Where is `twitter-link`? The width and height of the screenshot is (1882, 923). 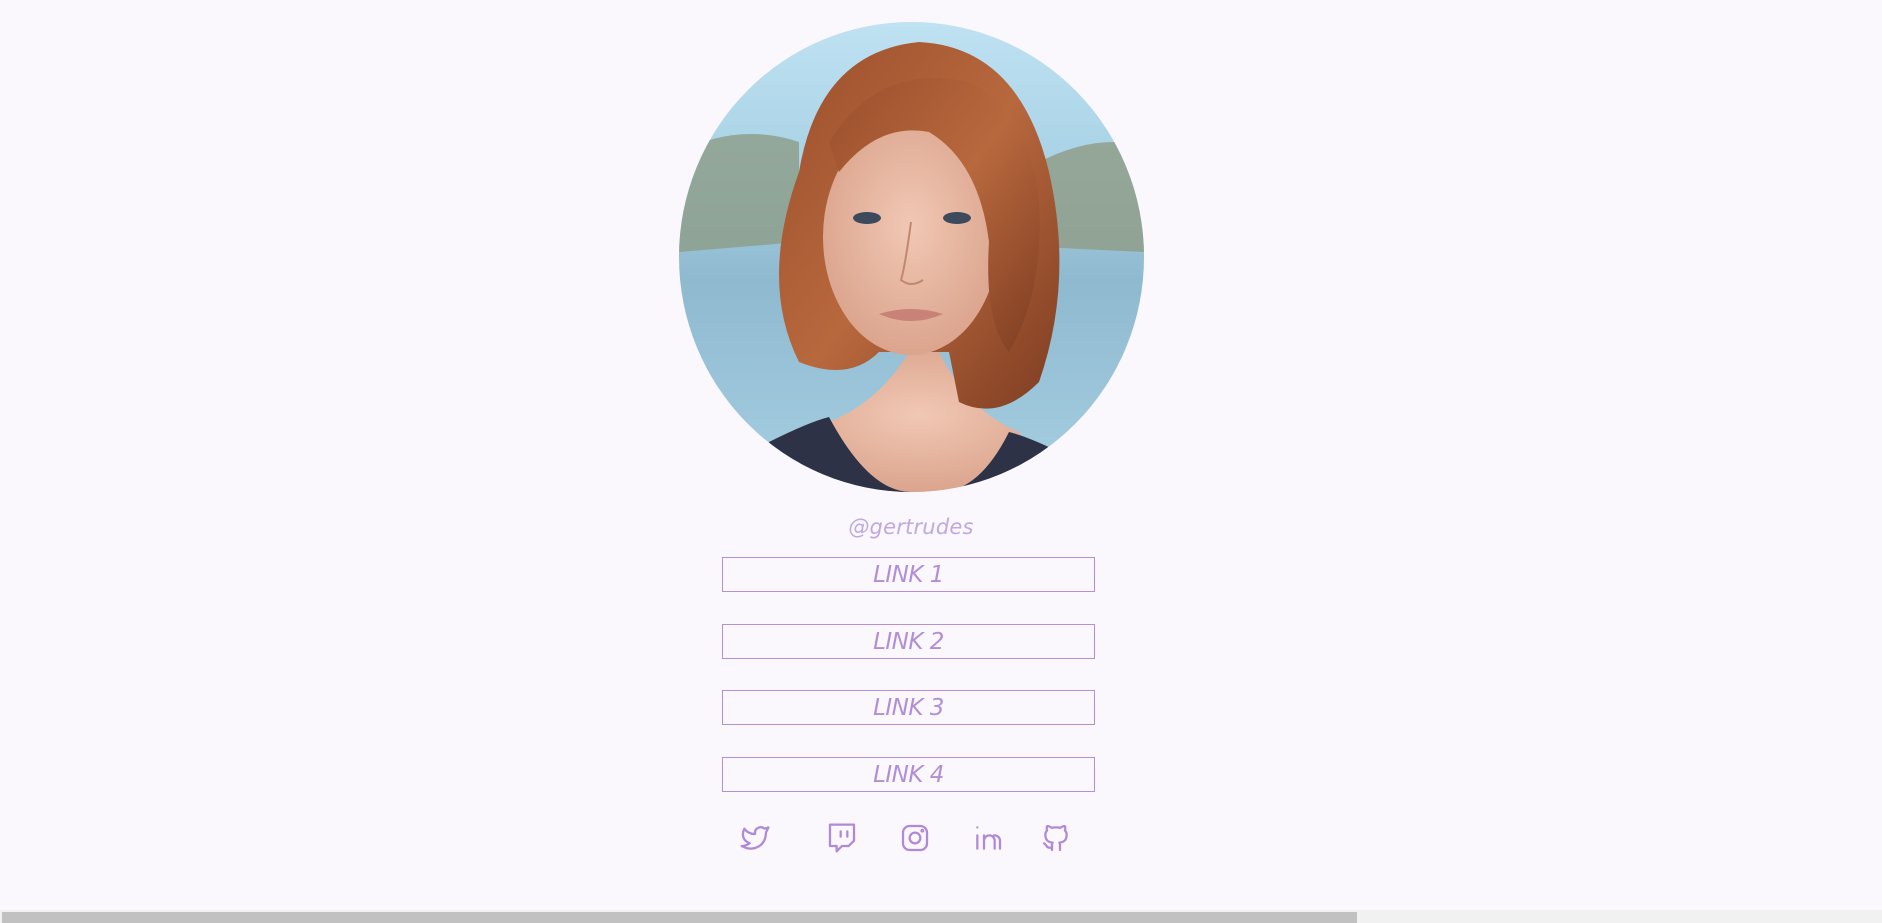 twitter-link is located at coordinates (755, 838).